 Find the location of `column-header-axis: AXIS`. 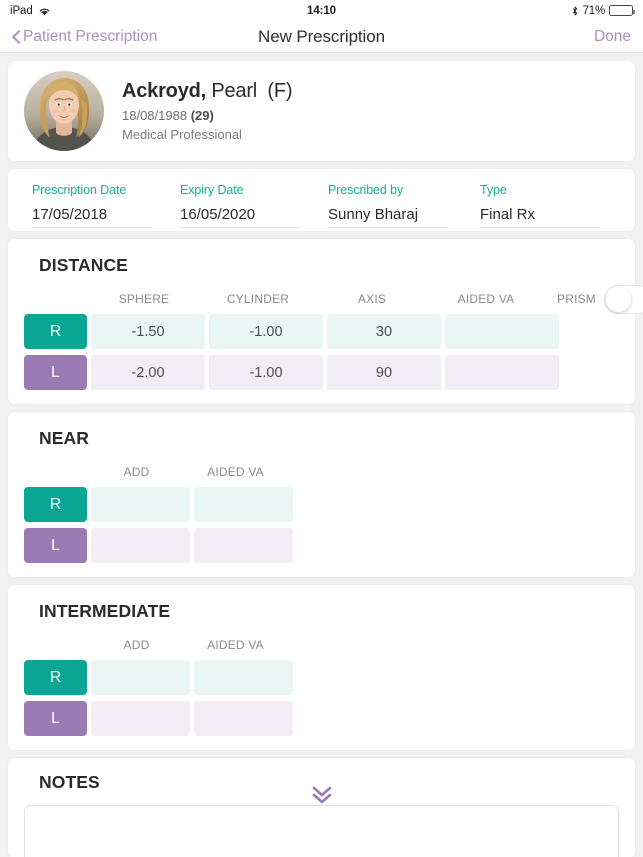

column-header-axis: AXIS is located at coordinates (372, 299).